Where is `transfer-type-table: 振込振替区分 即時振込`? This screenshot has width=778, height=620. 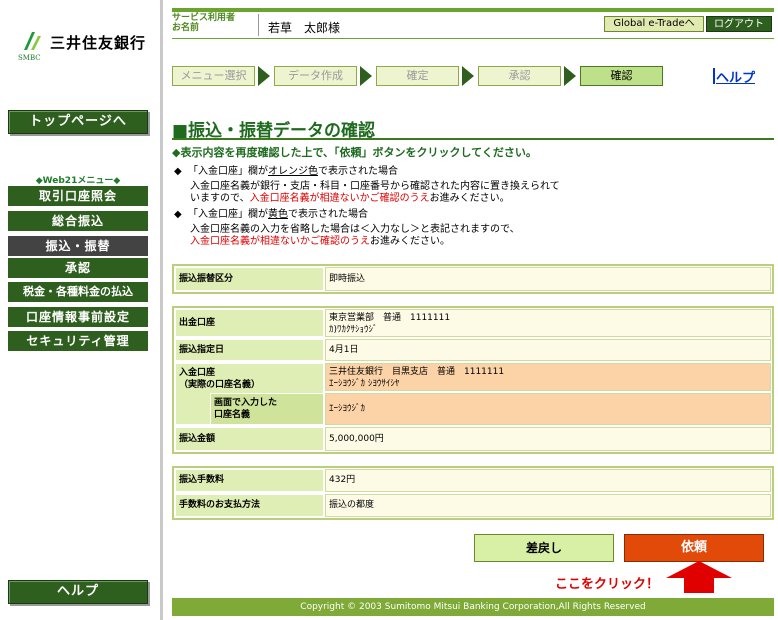
transfer-type-table: 振込振替区分 即時振込 is located at coordinates (473, 279).